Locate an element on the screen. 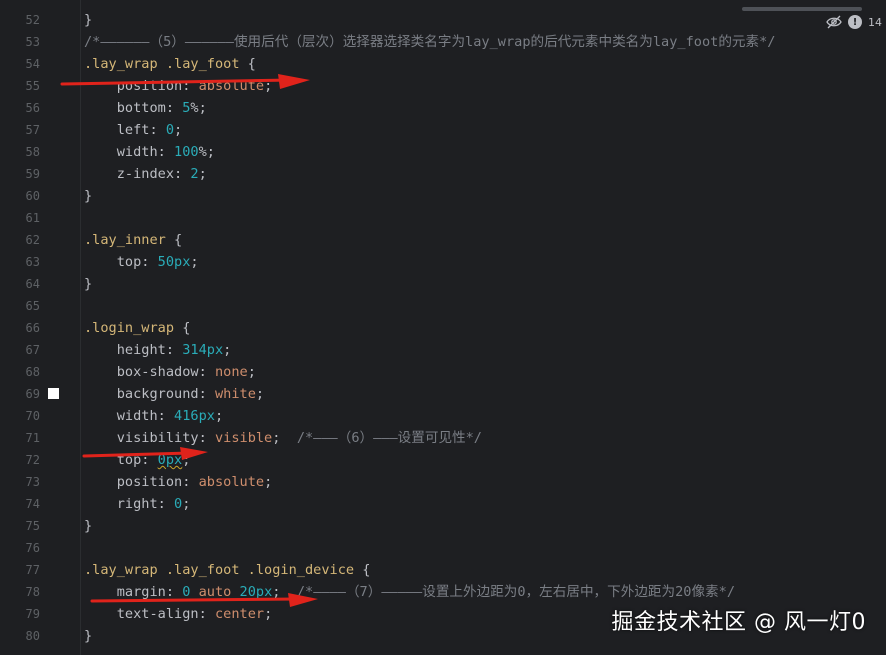 The height and width of the screenshot is (655, 886). code-line: 59 z-index: 2; is located at coordinates (443, 174).